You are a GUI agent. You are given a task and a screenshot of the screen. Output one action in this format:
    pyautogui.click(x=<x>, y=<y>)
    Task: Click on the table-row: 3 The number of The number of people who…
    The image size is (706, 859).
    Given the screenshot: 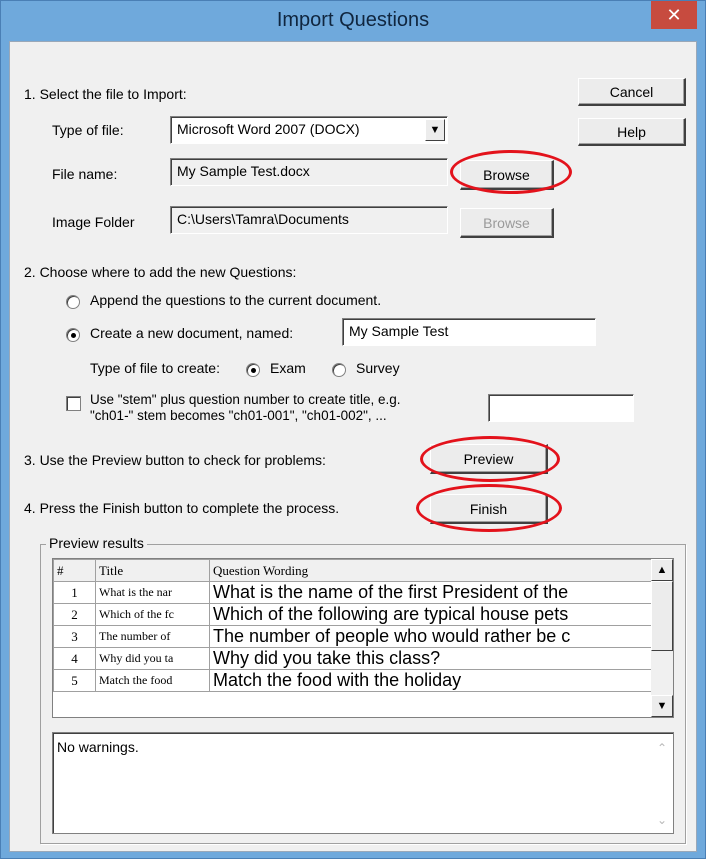 What is the action you would take?
    pyautogui.click(x=352, y=636)
    